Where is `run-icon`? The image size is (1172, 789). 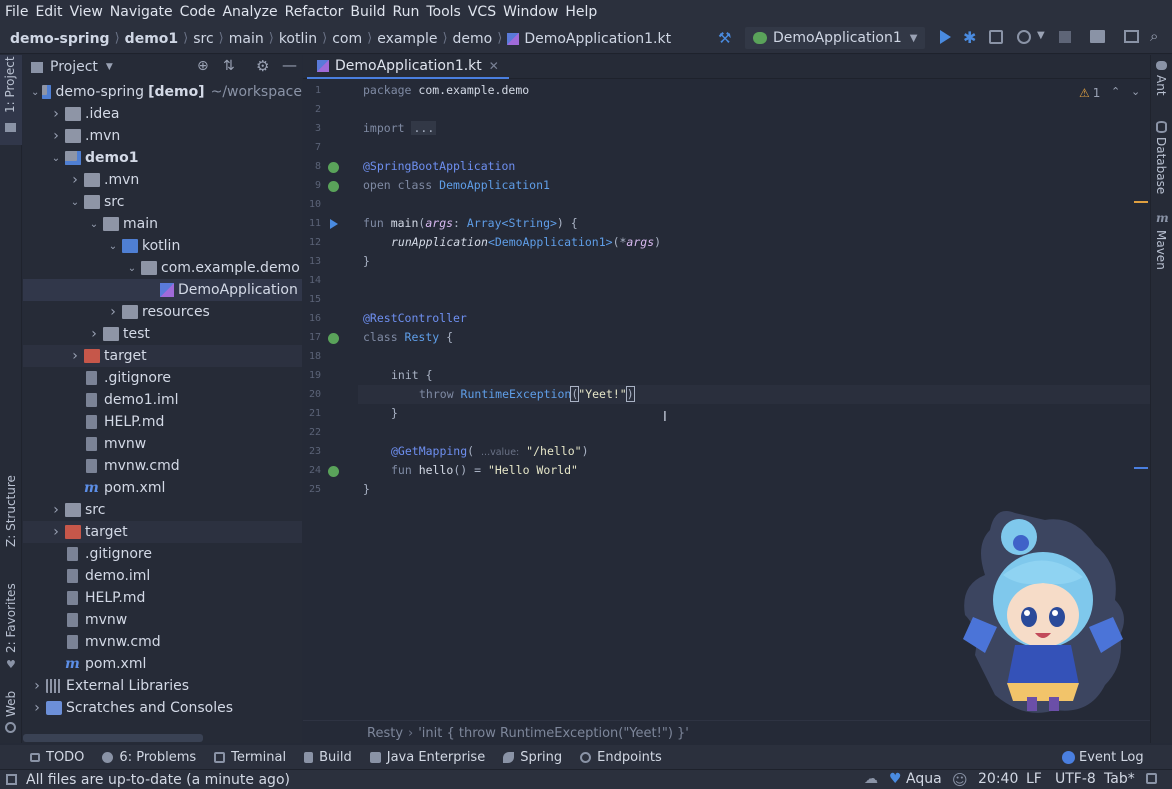 run-icon is located at coordinates (945, 37).